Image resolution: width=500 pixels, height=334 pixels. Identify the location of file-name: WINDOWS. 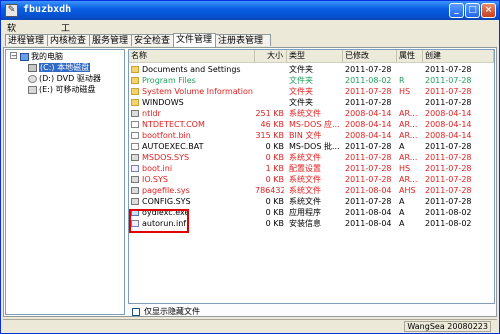
(163, 102).